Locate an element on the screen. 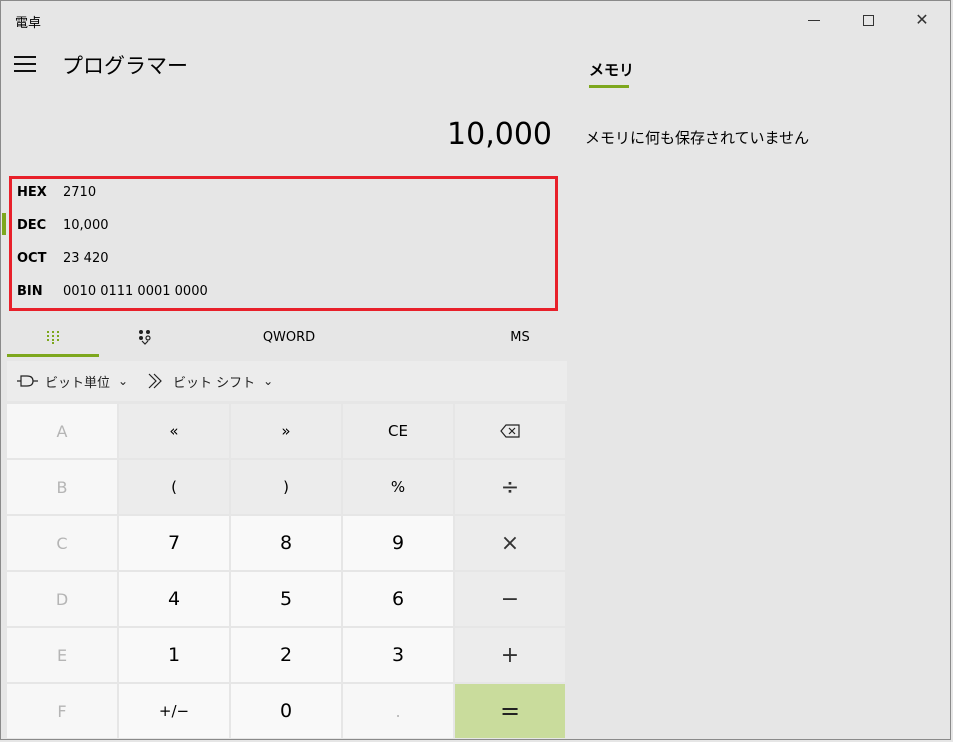 Image resolution: width=953 pixels, height=742 pixels. bitwise-dropdown: ビット単位 ⌄ is located at coordinates (72, 381).